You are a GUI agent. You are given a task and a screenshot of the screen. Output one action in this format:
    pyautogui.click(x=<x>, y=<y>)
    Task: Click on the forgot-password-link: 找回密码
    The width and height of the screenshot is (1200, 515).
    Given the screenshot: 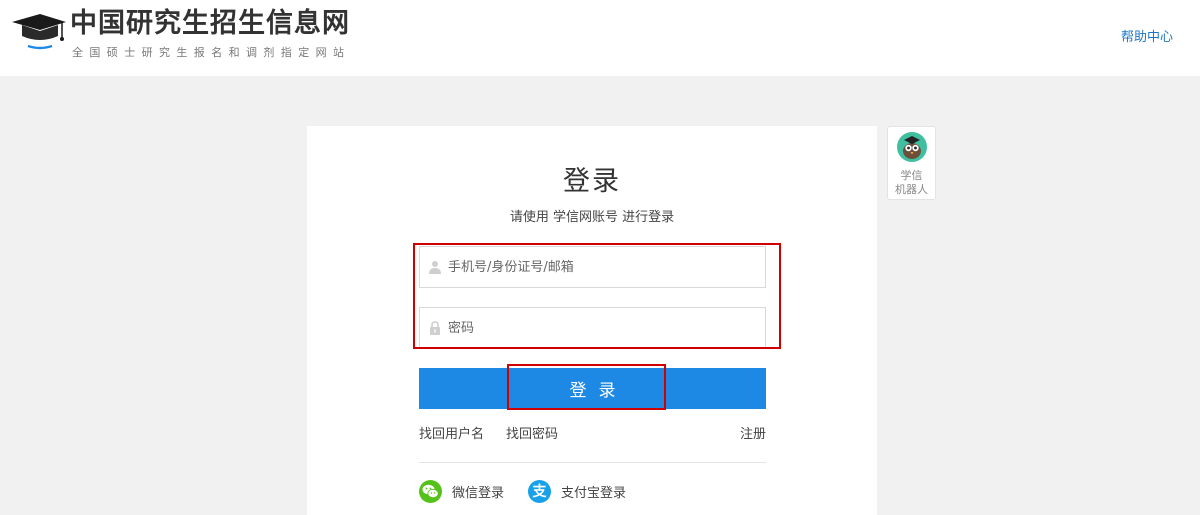 What is the action you would take?
    pyautogui.click(x=532, y=432)
    